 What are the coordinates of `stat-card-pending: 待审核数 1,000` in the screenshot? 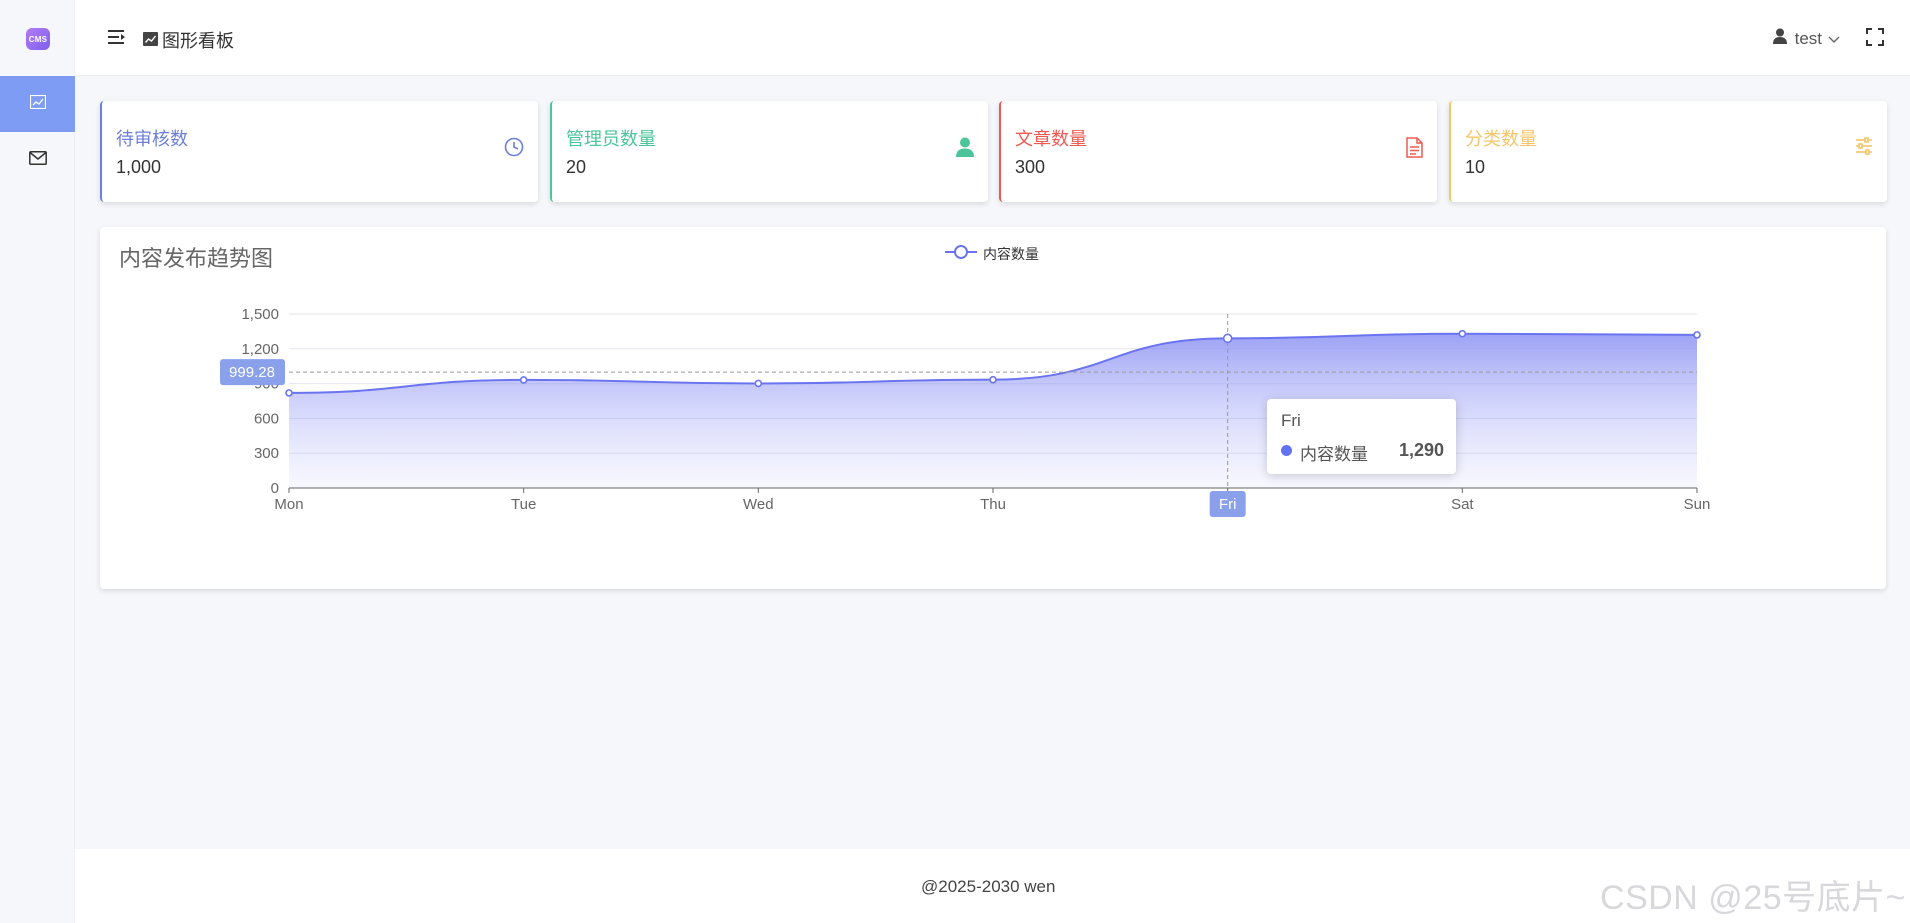 It's located at (319, 151).